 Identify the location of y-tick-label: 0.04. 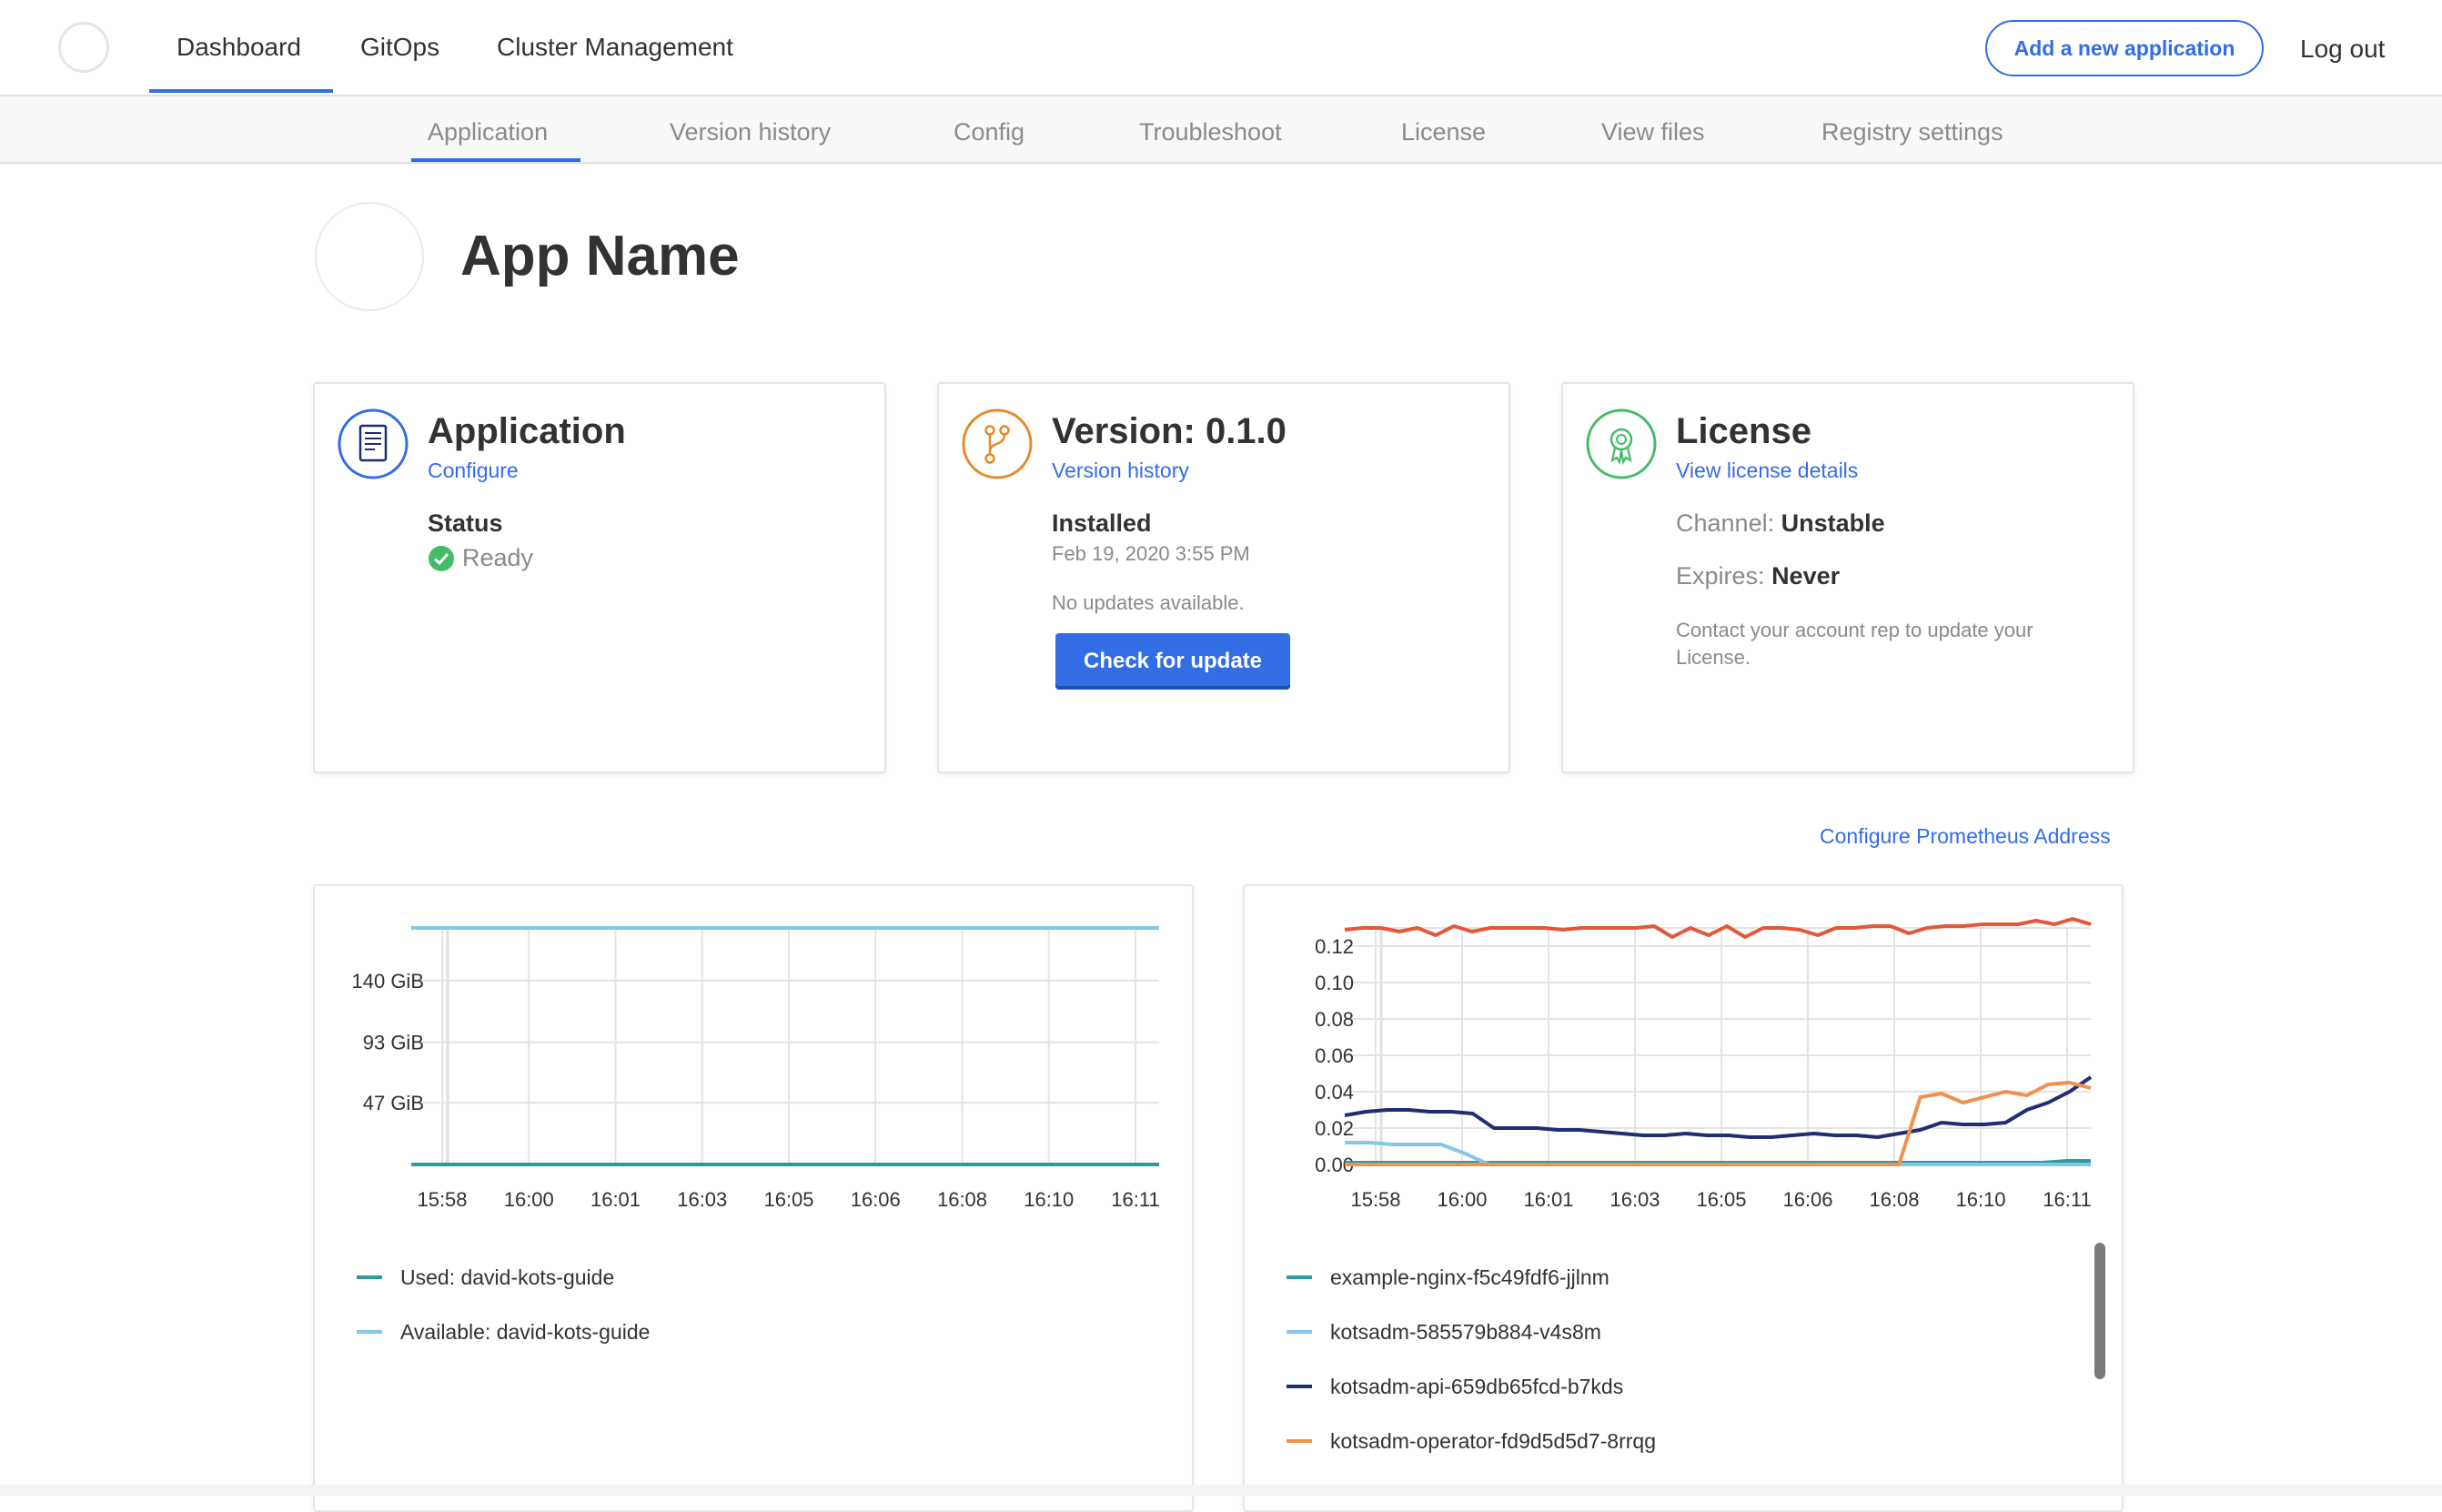
(1334, 1093).